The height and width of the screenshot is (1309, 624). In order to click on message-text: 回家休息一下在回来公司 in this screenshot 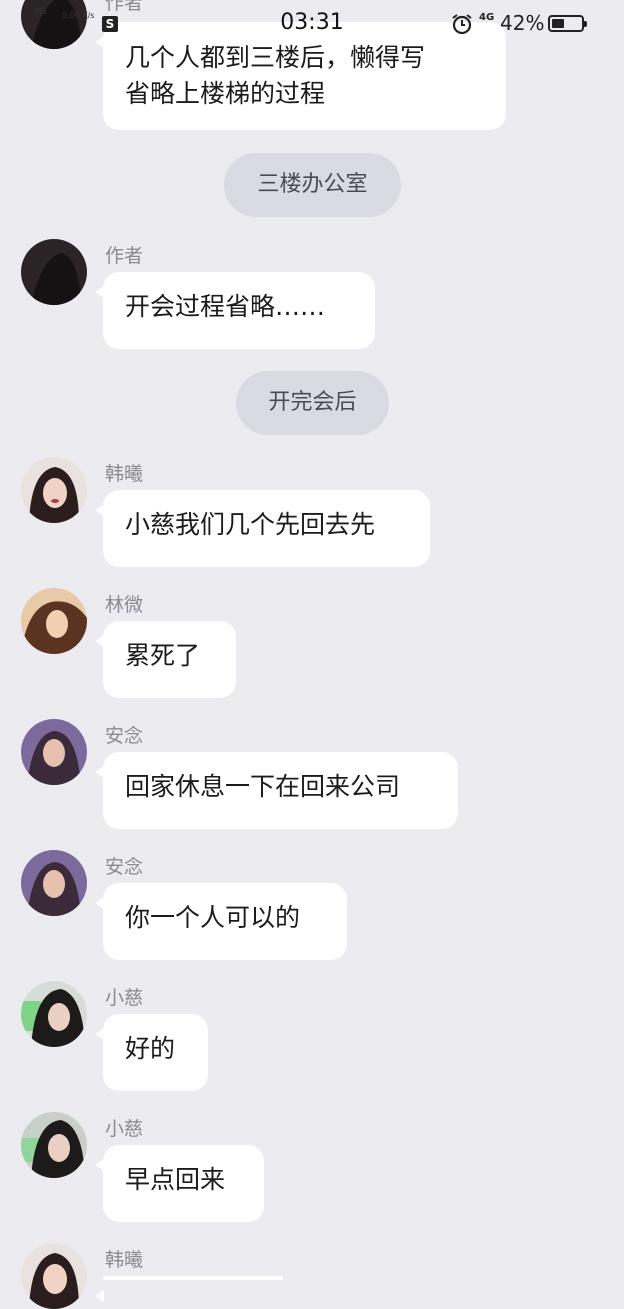, I will do `click(263, 786)`.